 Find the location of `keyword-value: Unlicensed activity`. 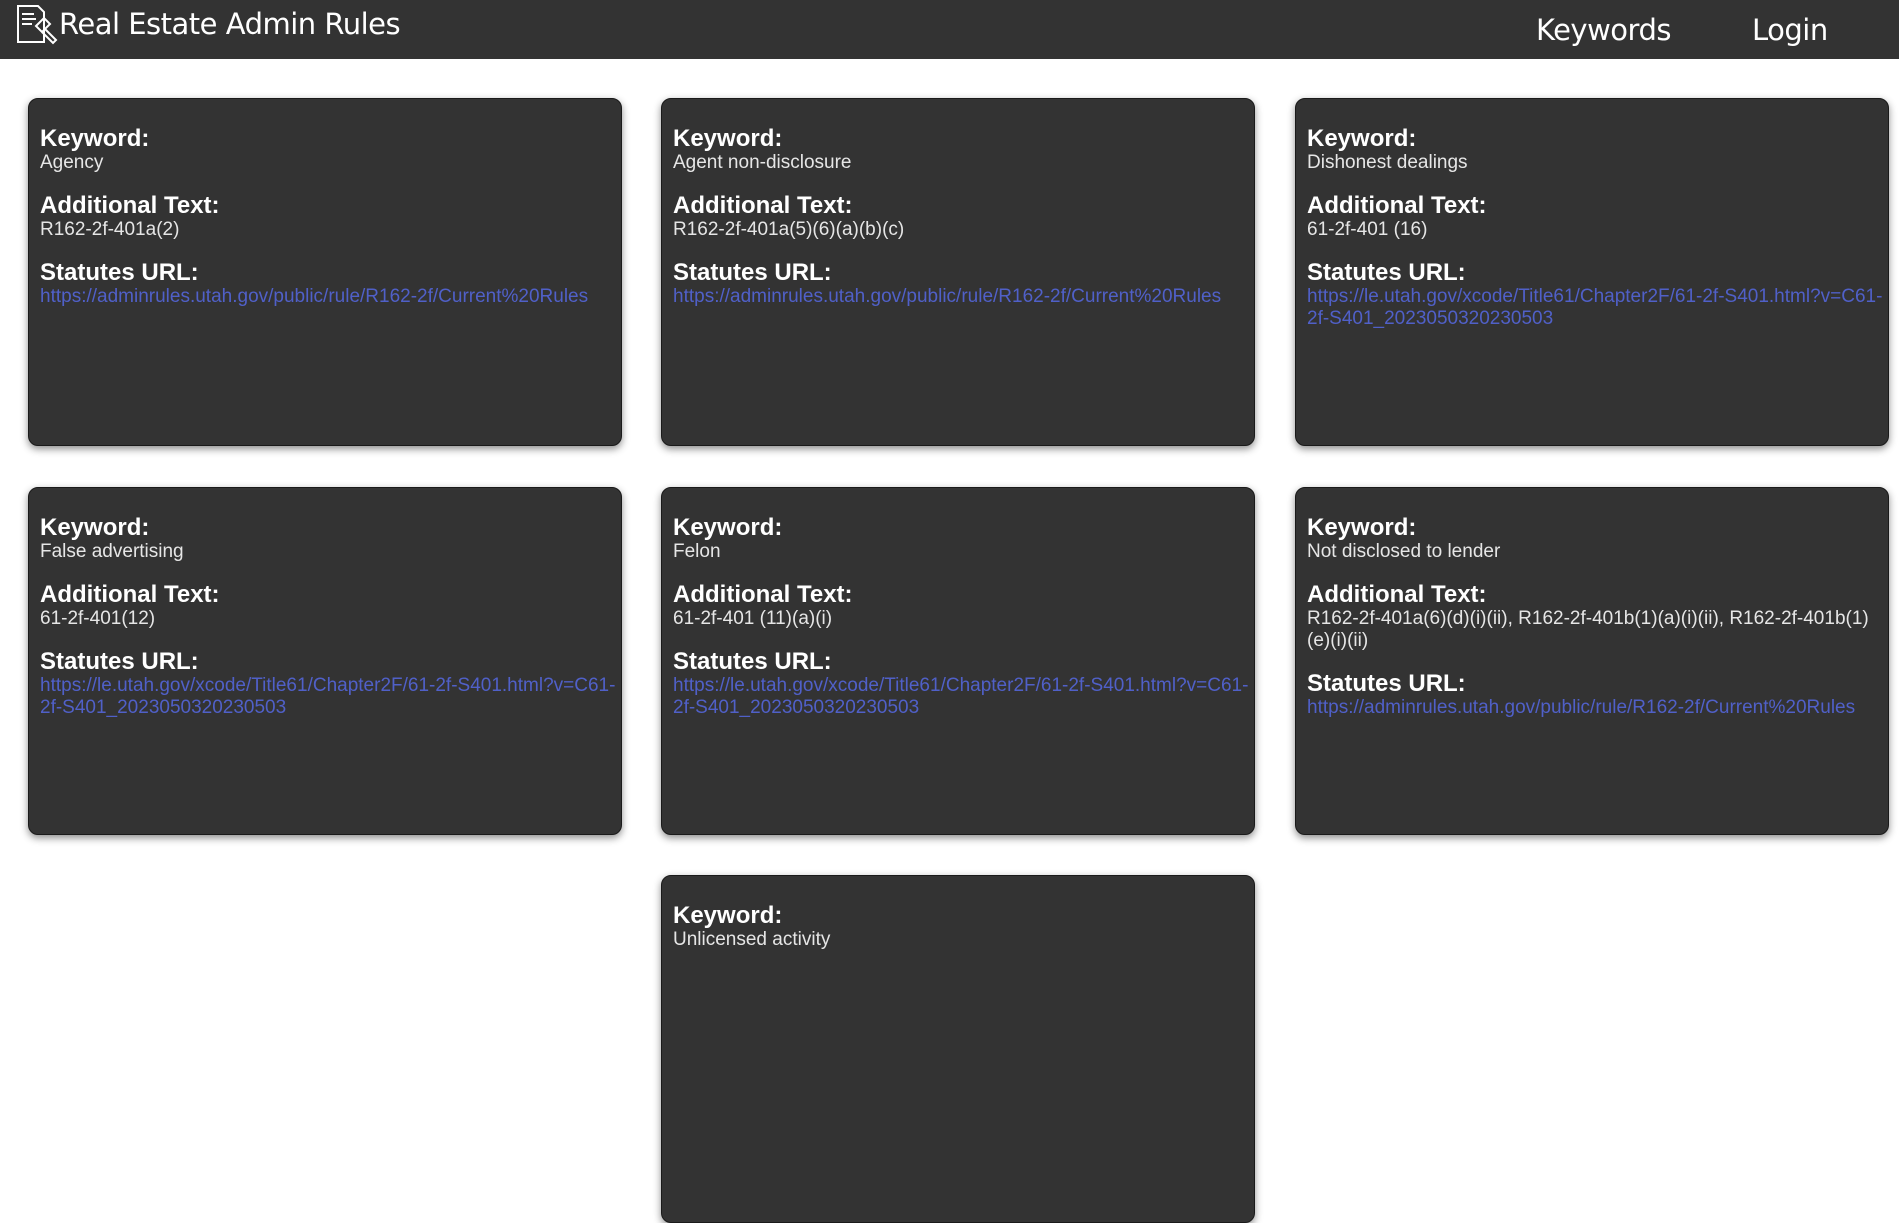

keyword-value: Unlicensed activity is located at coordinates (752, 939).